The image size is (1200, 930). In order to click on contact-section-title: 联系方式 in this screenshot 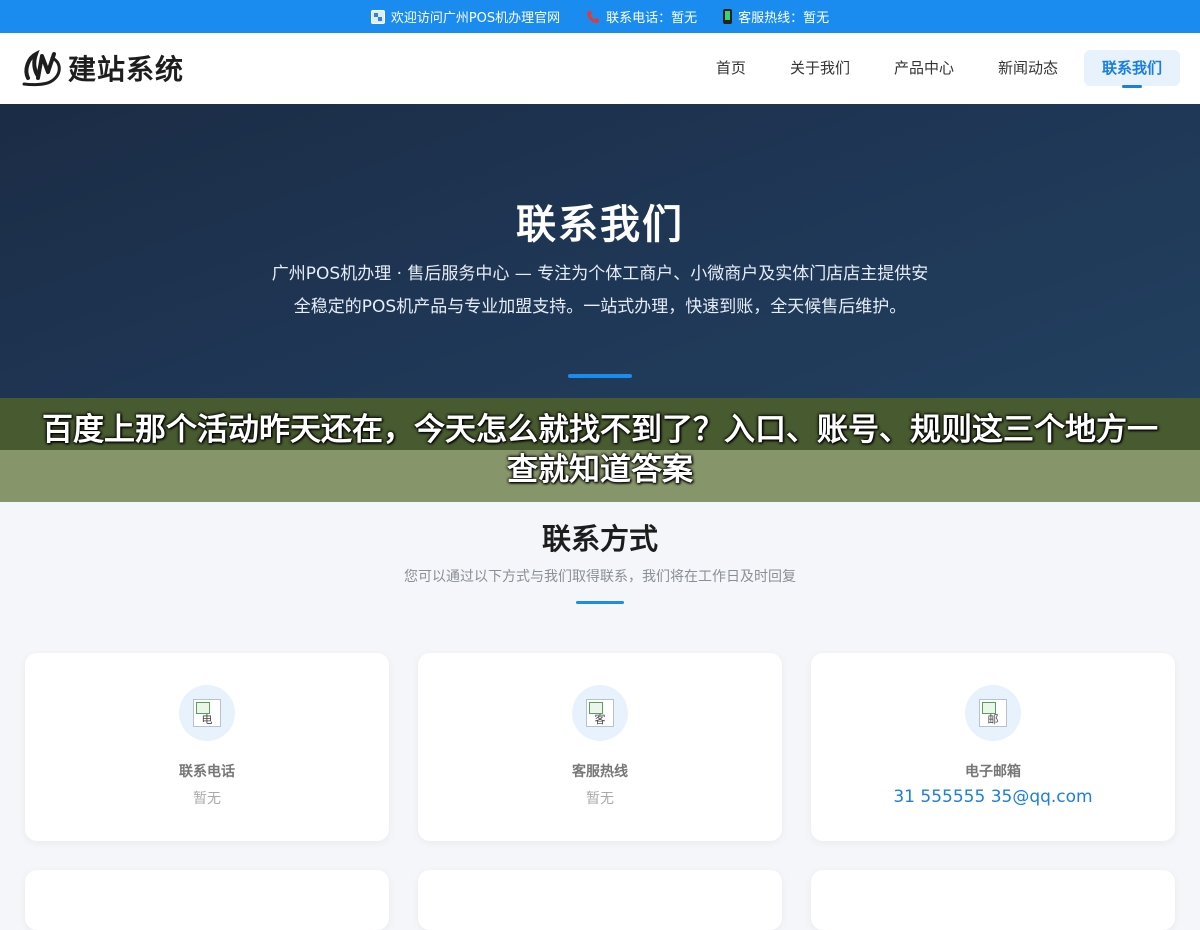, I will do `click(599, 539)`.